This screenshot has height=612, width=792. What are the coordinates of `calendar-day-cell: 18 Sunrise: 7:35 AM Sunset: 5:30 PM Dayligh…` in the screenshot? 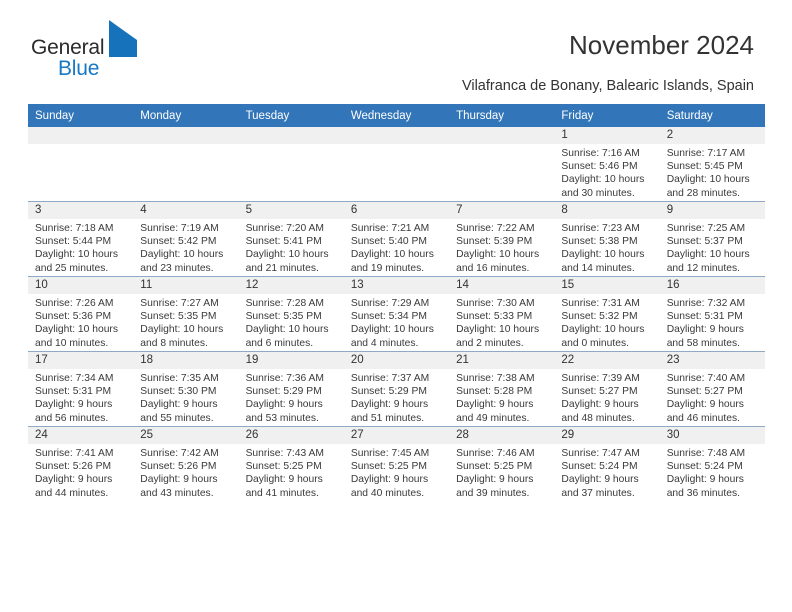 It's located at (186, 389).